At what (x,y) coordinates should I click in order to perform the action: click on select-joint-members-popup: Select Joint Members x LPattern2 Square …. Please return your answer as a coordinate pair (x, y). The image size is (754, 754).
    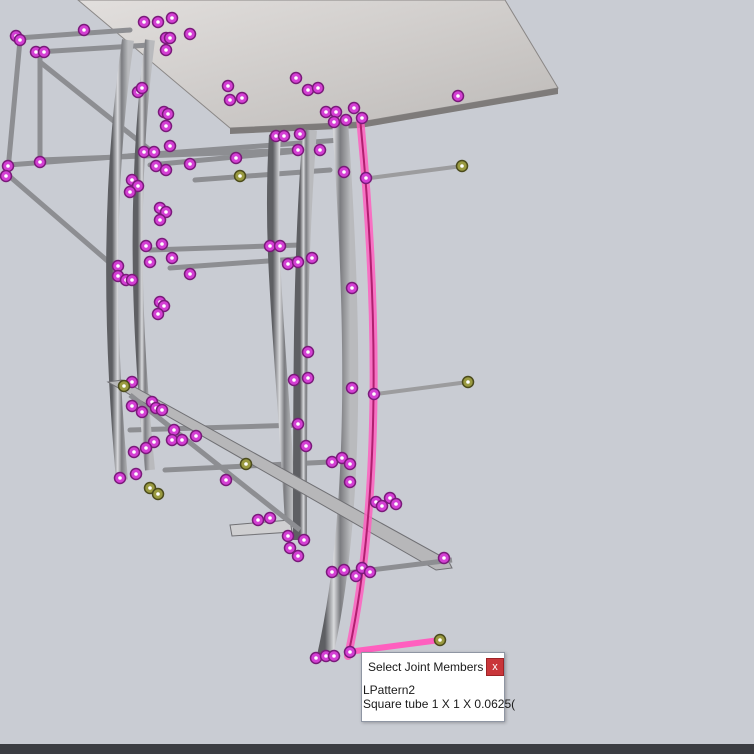
    Looking at the image, I should click on (438, 687).